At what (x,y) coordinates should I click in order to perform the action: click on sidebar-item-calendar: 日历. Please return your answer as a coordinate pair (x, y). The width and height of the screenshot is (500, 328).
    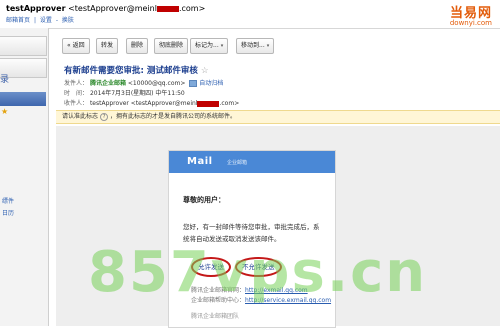
    Looking at the image, I should click on (8, 212).